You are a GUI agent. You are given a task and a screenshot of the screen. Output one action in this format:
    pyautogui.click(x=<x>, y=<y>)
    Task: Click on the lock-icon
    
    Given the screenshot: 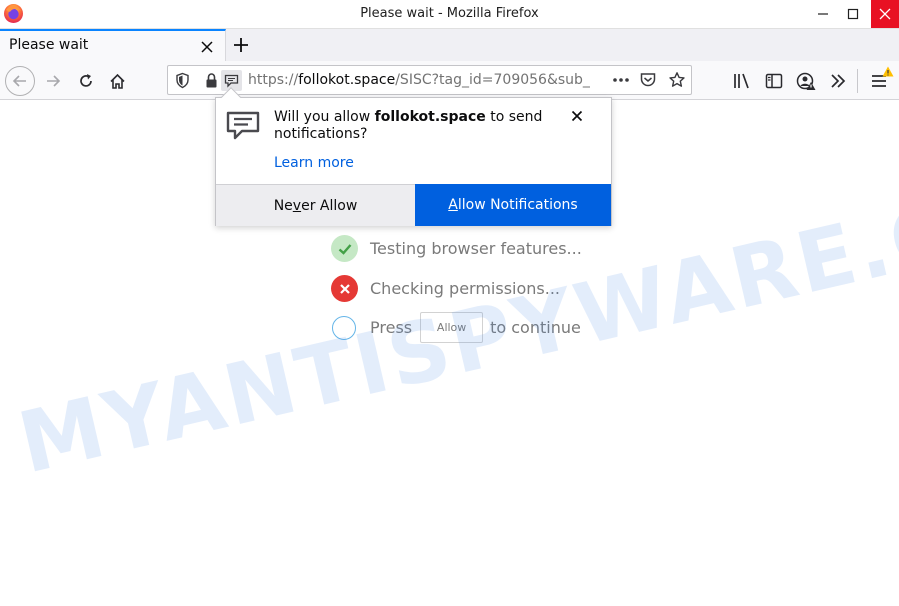 What is the action you would take?
    pyautogui.click(x=211, y=80)
    